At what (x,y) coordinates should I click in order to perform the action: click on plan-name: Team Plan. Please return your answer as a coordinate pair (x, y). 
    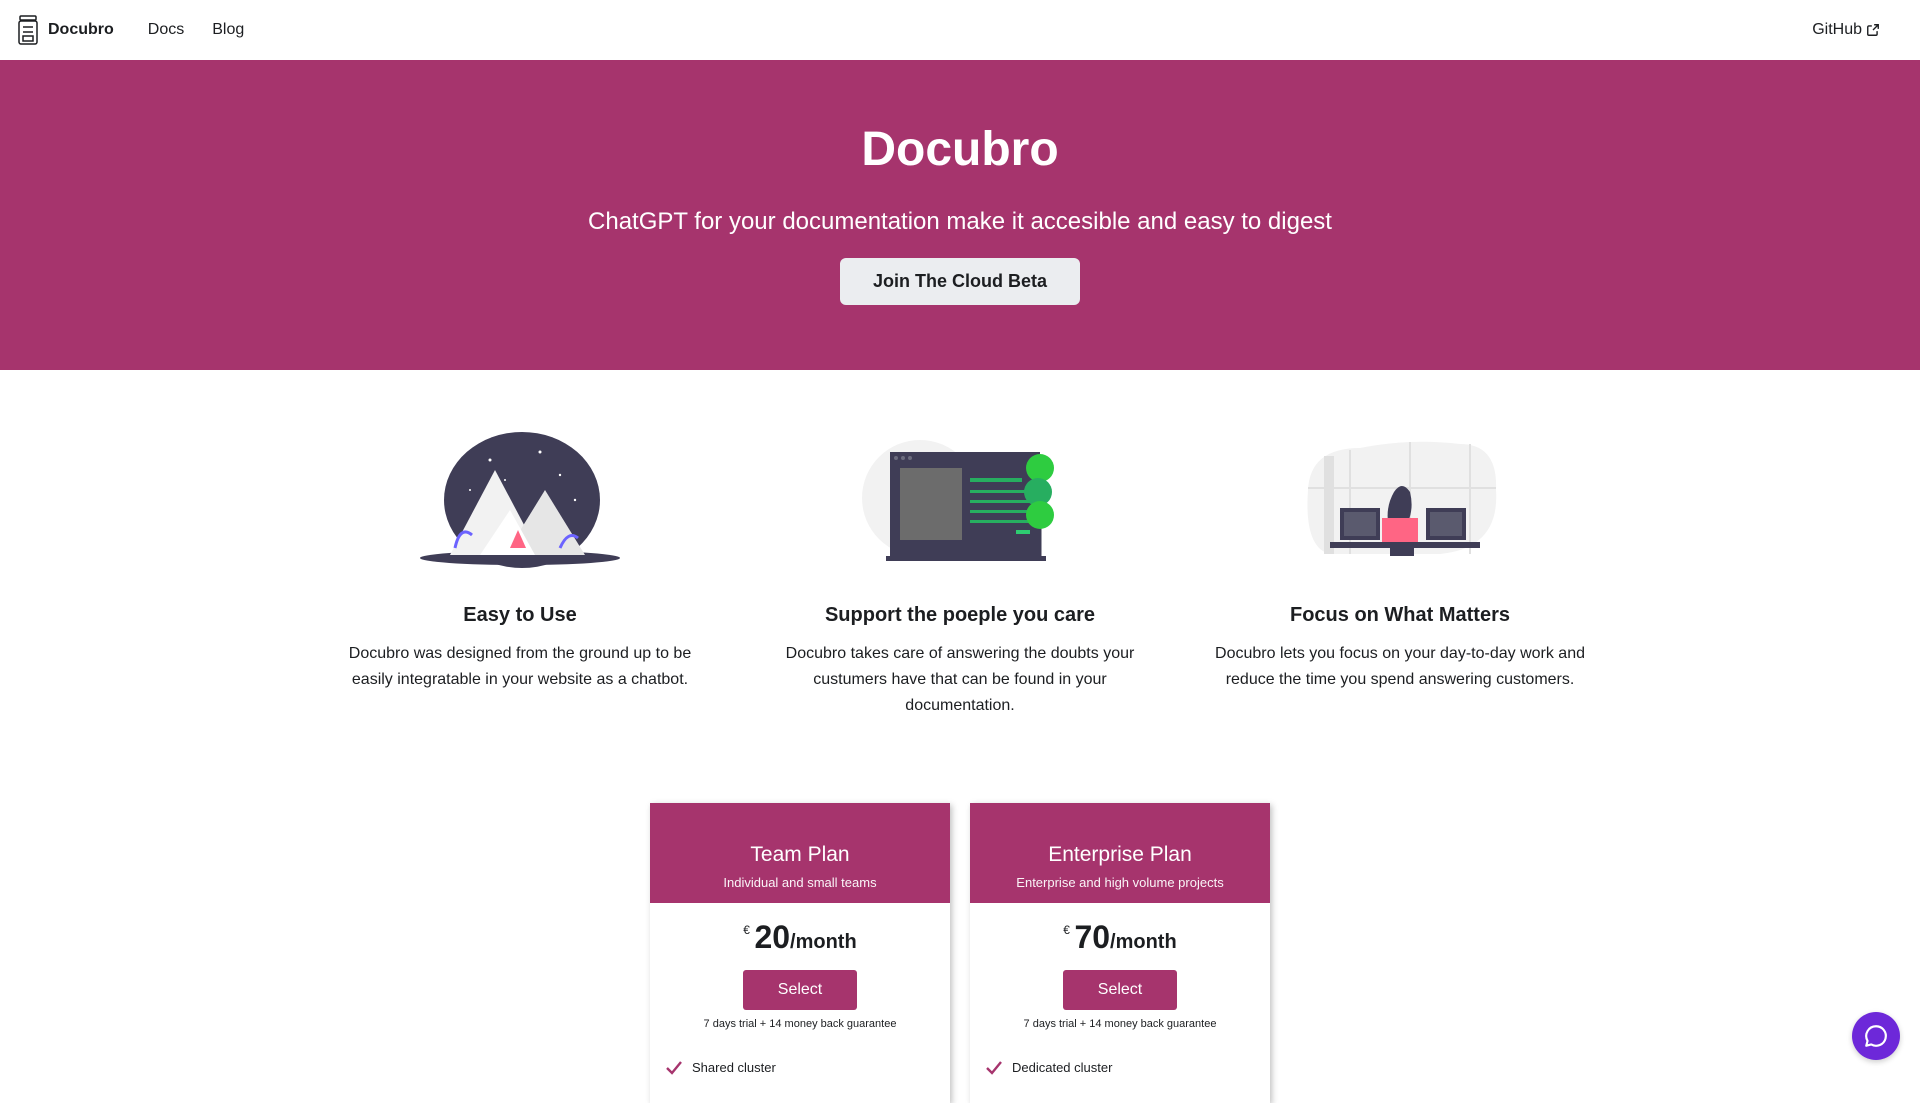
    Looking at the image, I should click on (800, 854).